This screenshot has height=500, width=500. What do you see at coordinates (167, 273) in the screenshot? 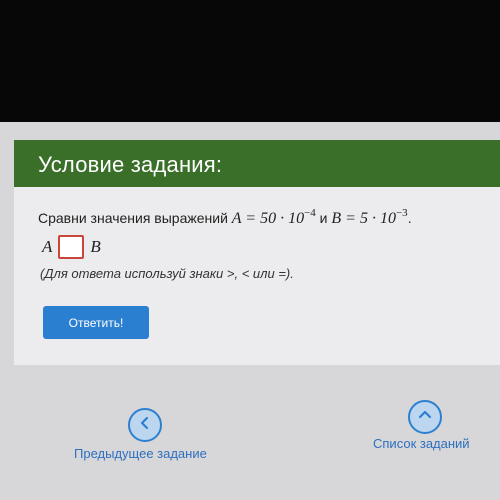
I see `answer-hint: (Для ответа используй знаки >, < или =).` at bounding box center [167, 273].